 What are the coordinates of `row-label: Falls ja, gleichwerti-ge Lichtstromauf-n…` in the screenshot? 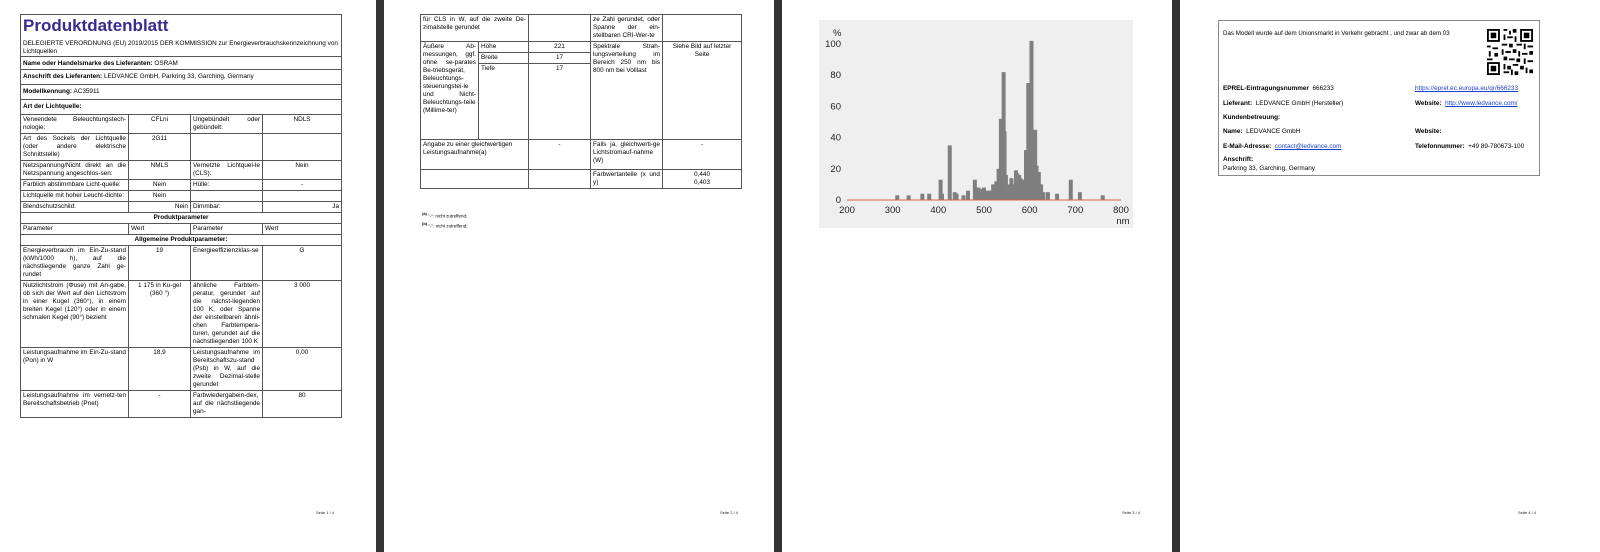 It's located at (626, 154).